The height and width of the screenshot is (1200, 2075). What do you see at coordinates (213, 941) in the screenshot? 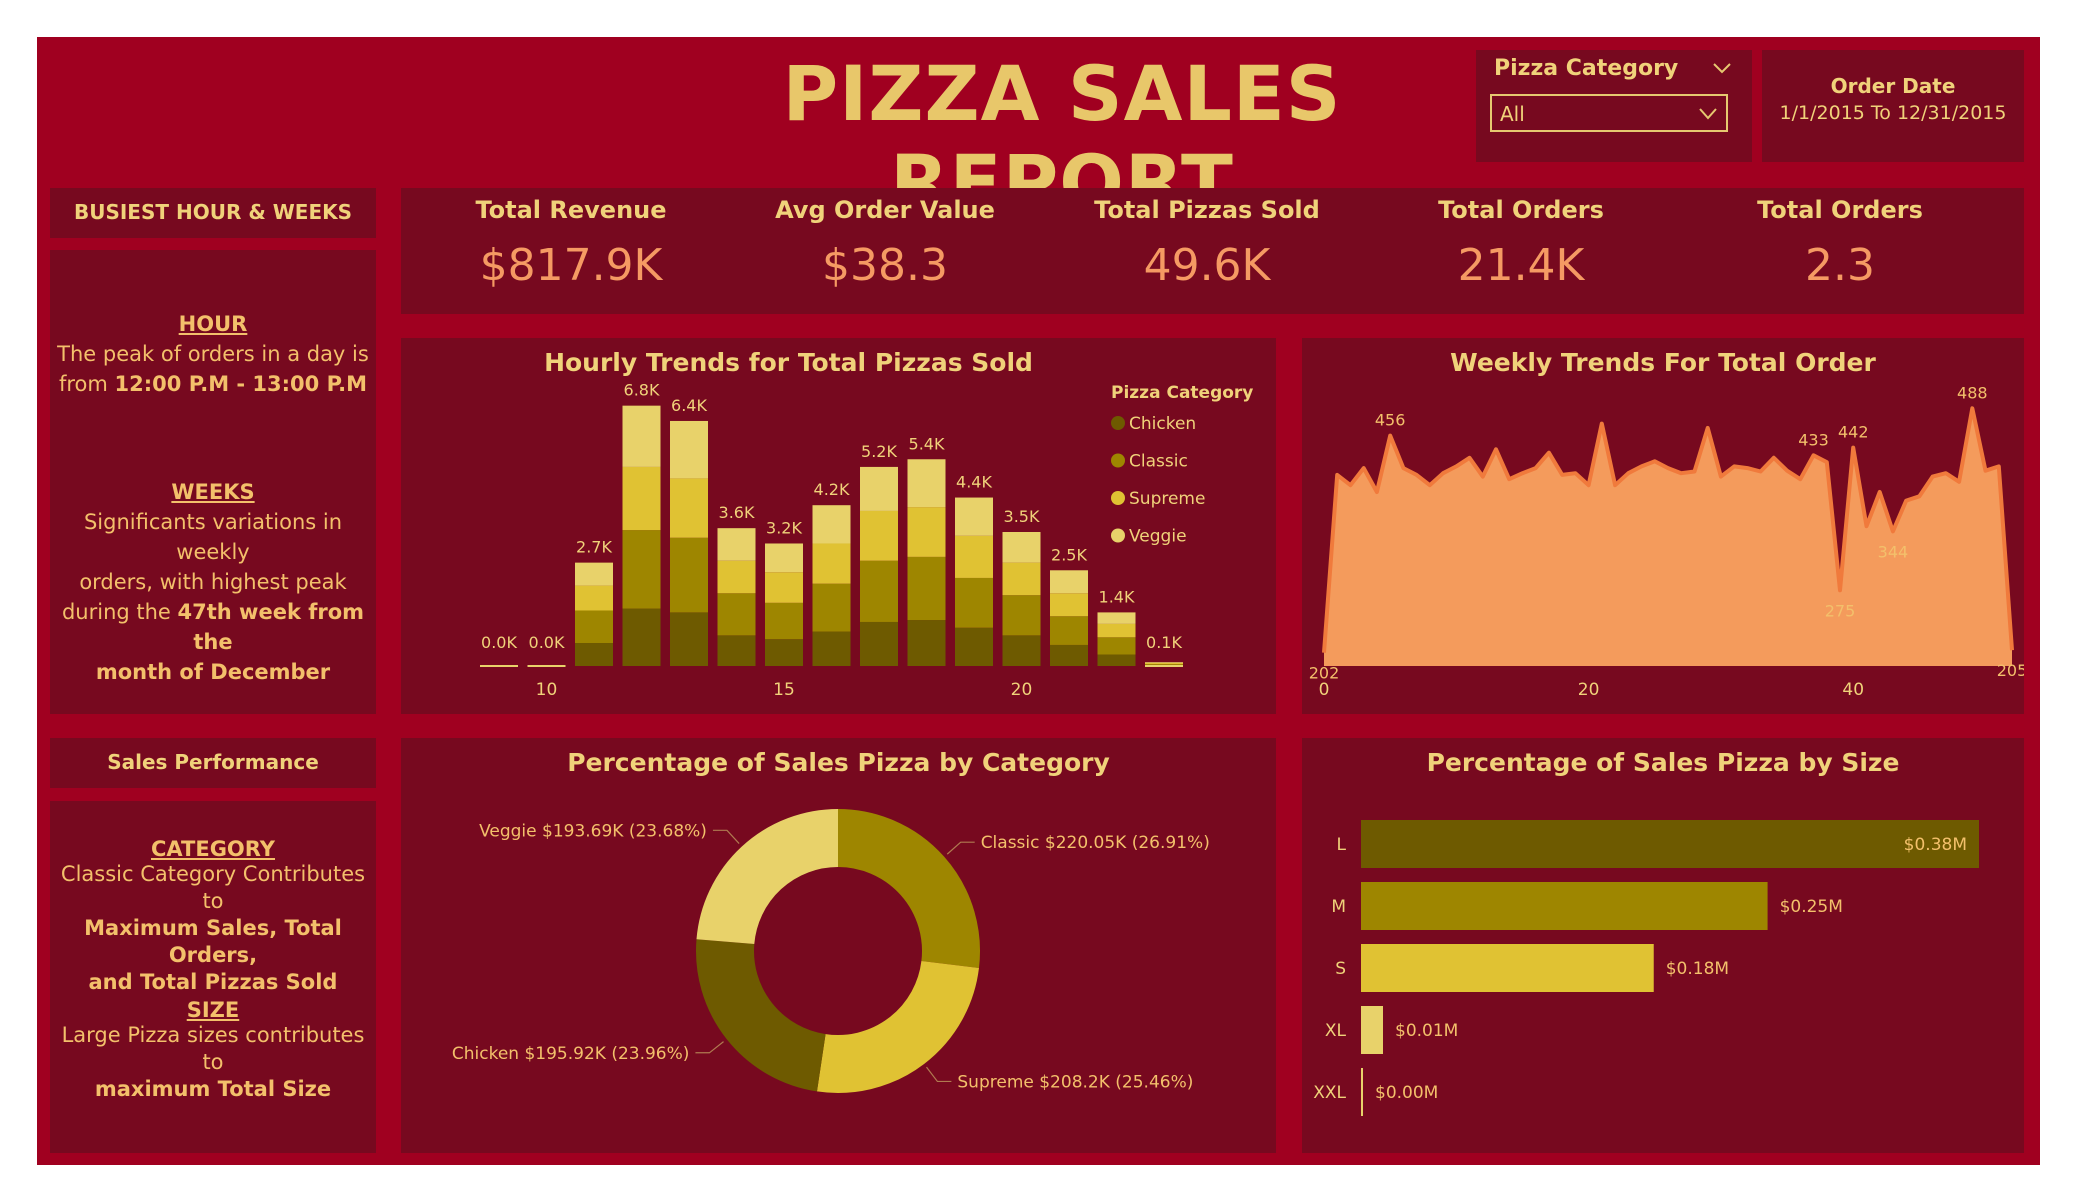
I see `category-text-bold: Maximum Sales, Total Orders,` at bounding box center [213, 941].